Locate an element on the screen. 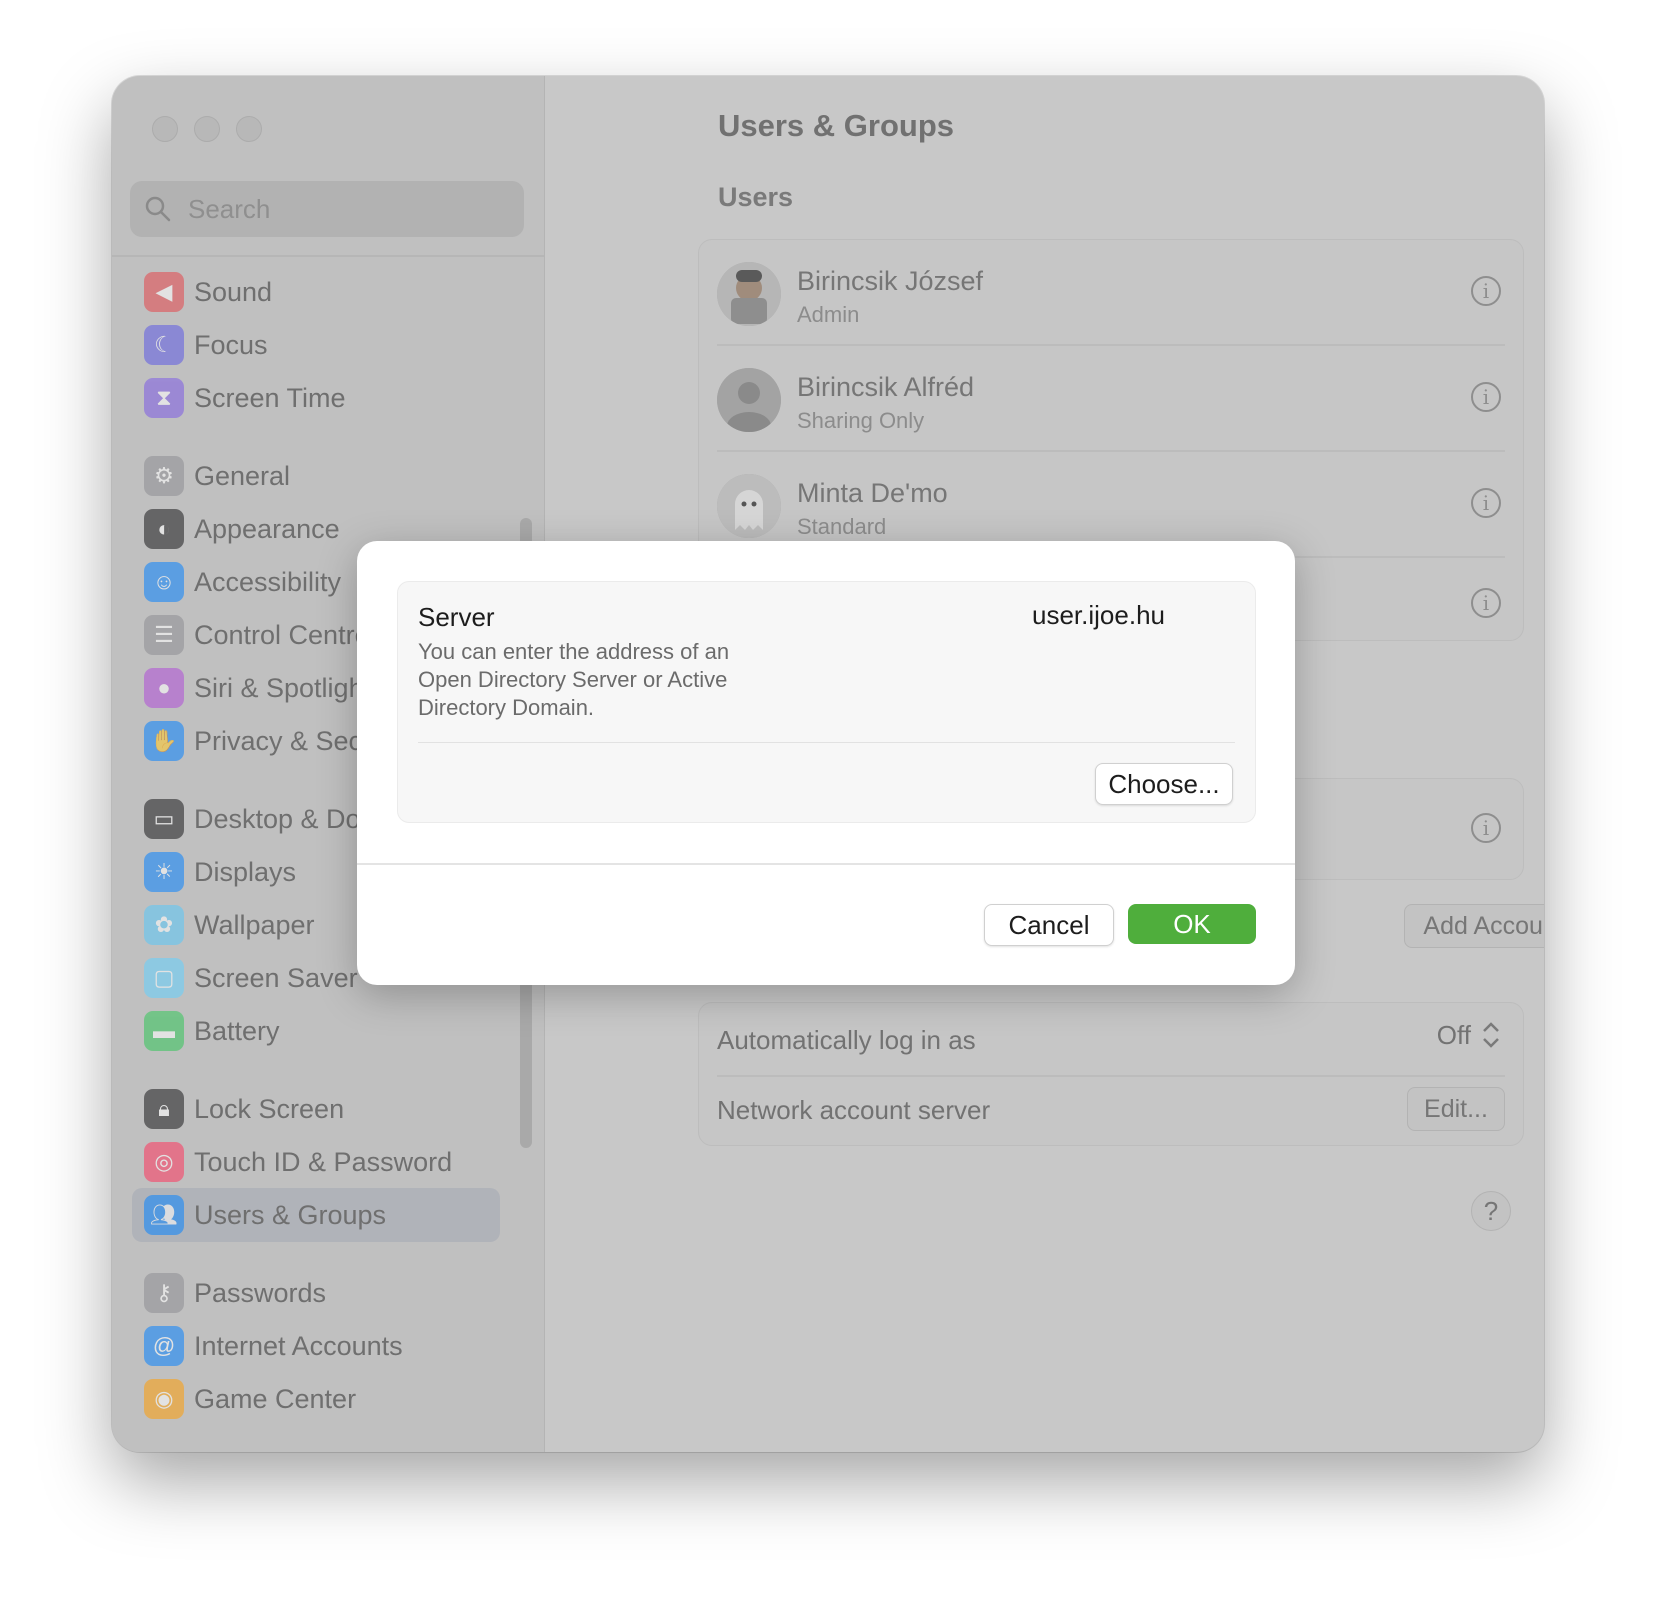  users-heading: Users is located at coordinates (756, 197).